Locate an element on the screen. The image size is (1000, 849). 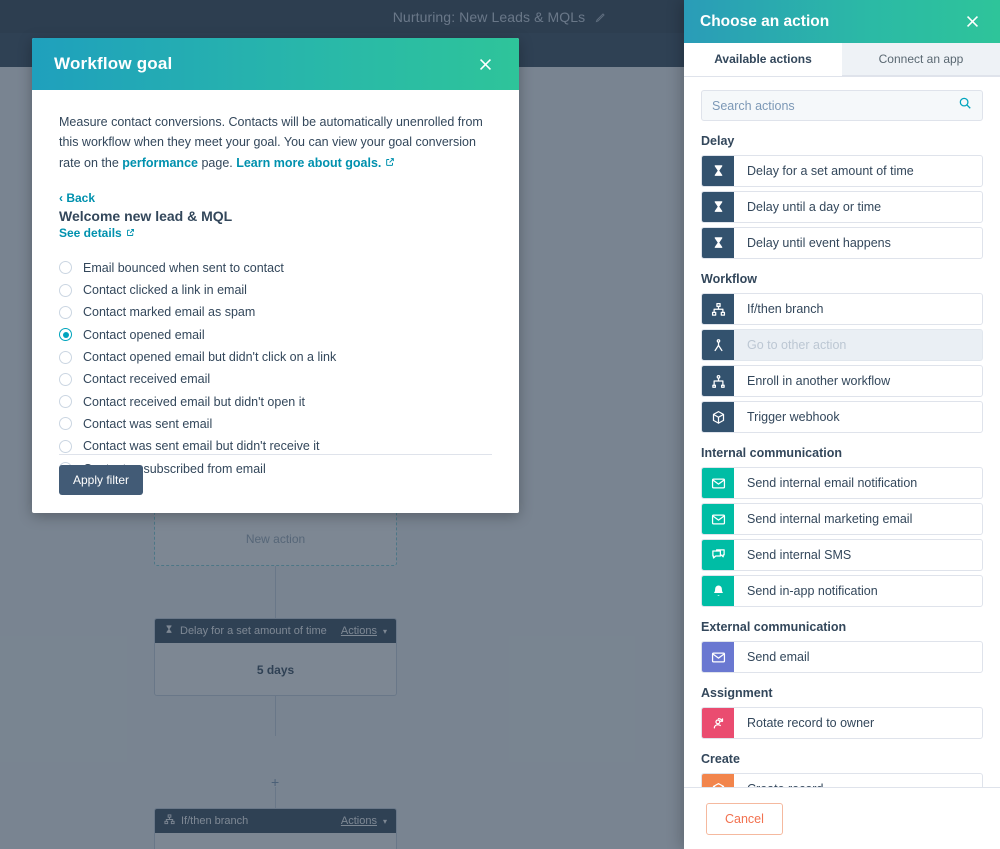
action-item-label: Delay until event happens is located at coordinates (819, 243).